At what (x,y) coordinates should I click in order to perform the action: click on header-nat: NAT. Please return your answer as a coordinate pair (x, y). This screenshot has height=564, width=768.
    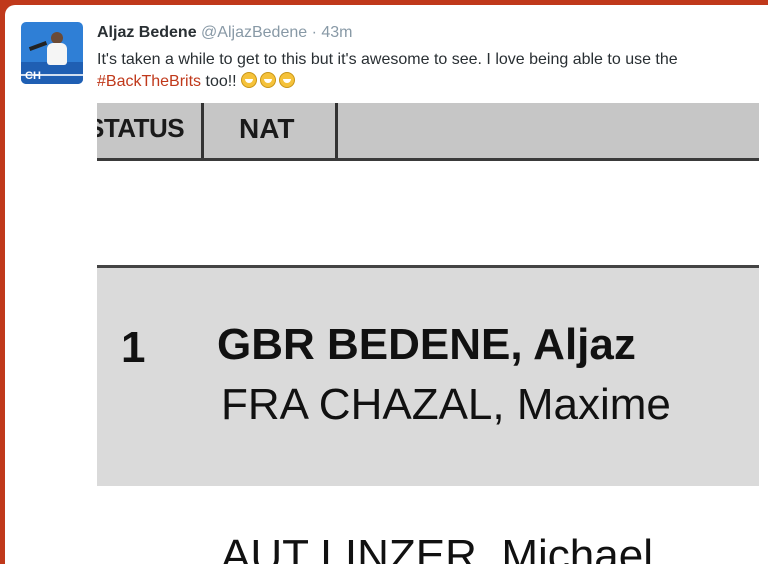
    Looking at the image, I should click on (267, 128).